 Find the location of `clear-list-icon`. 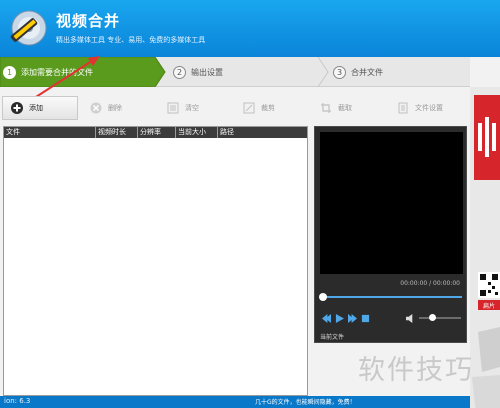

clear-list-icon is located at coordinates (173, 108).